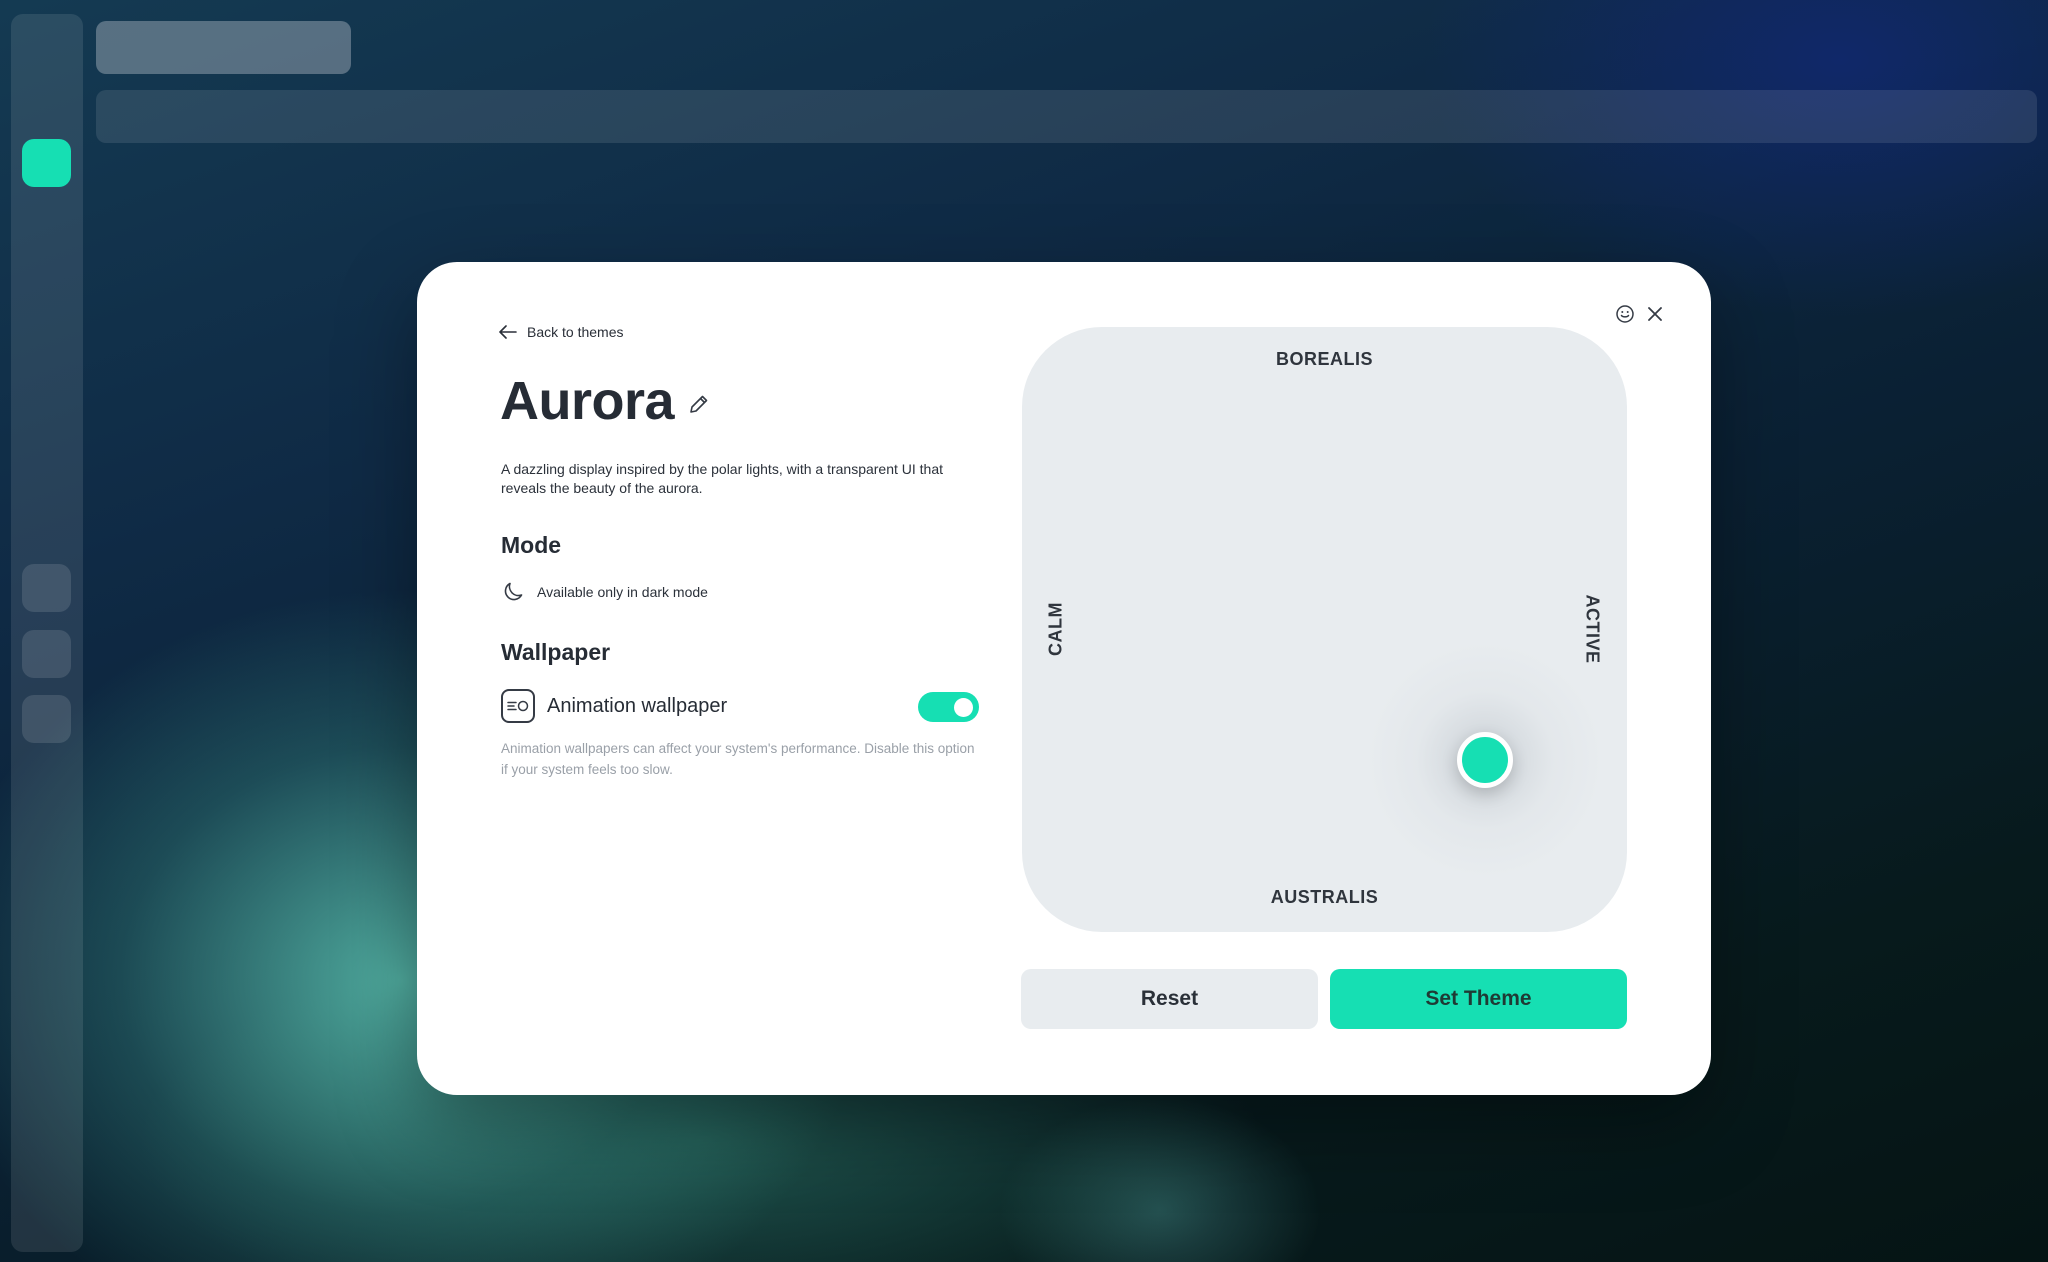  Describe the element at coordinates (1625, 314) in the screenshot. I see `smiley-icon` at that location.